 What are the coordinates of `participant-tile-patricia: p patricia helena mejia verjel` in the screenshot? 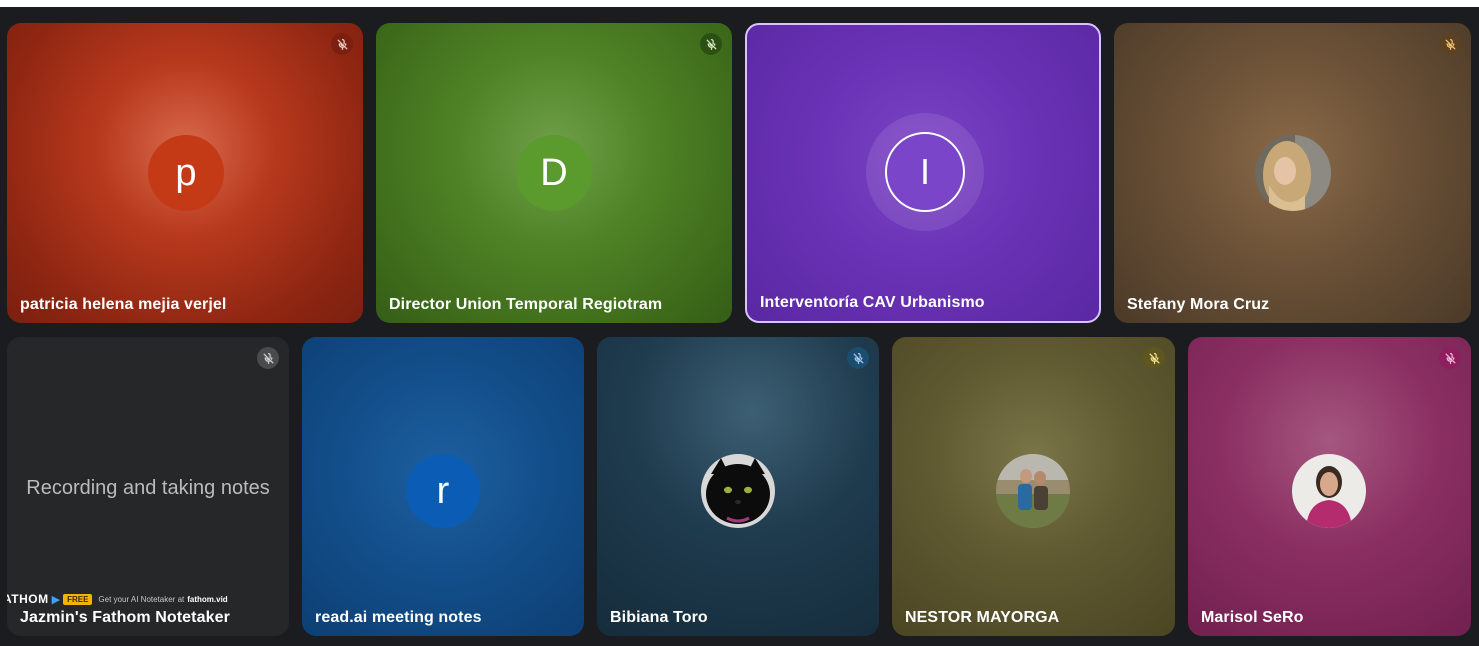 It's located at (185, 173).